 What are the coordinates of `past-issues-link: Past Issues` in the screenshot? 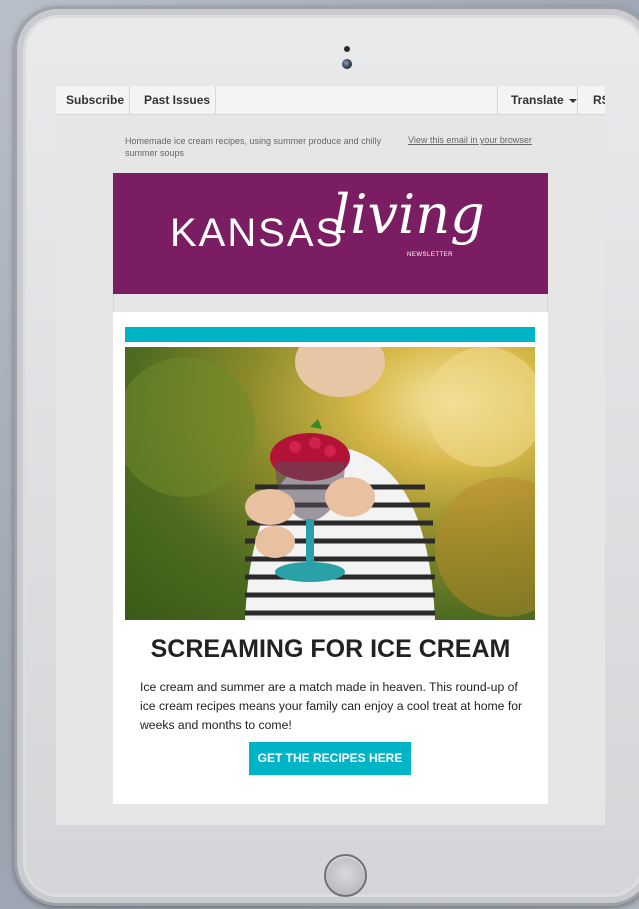 It's located at (173, 100).